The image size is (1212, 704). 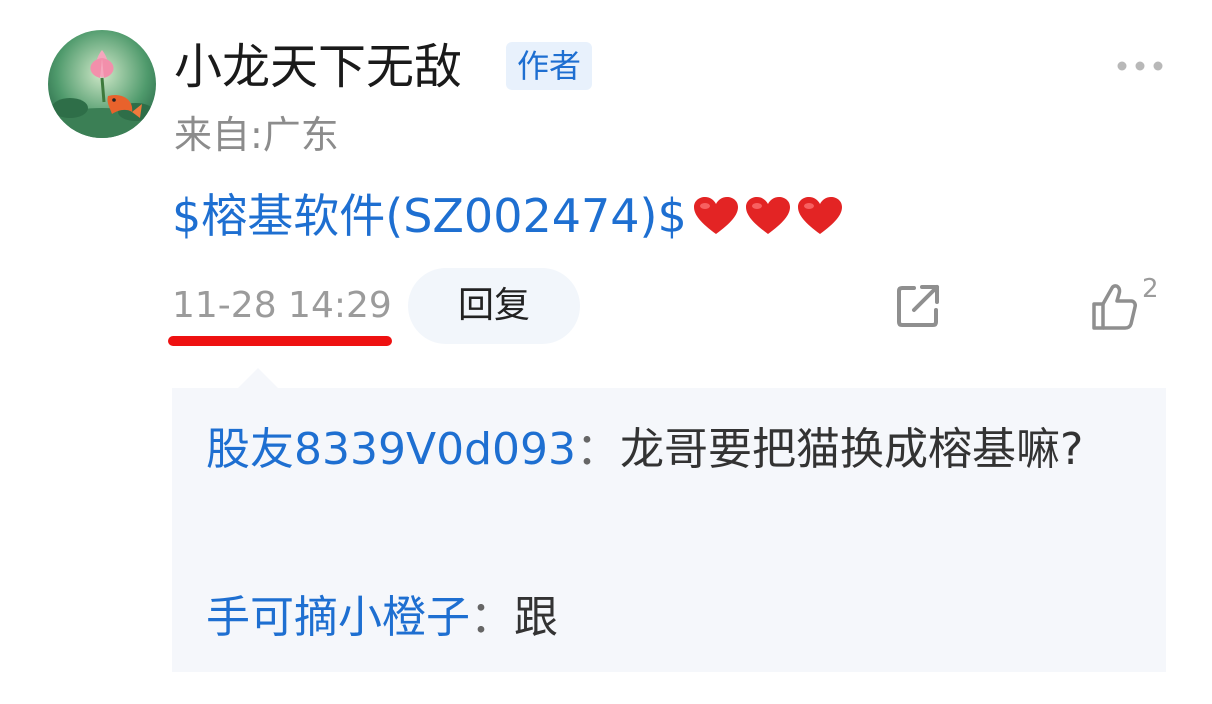 What do you see at coordinates (494, 306) in the screenshot?
I see `reply-button: 回复` at bounding box center [494, 306].